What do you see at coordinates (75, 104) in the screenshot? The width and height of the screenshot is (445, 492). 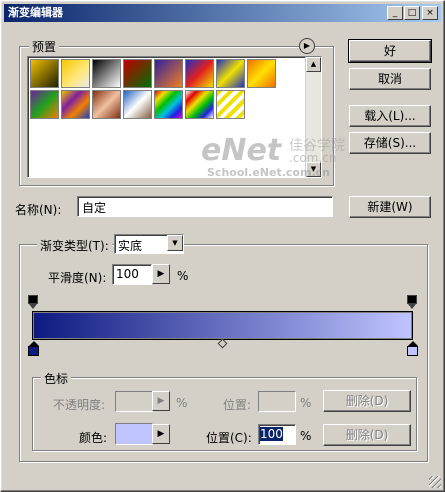 I see `preset-yellow-violet-orange-blue` at bounding box center [75, 104].